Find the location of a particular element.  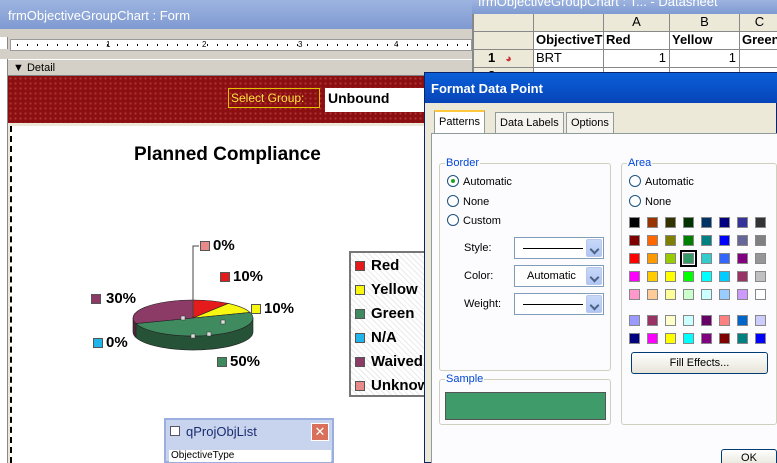

border-custom-radio: Custom is located at coordinates (474, 220).